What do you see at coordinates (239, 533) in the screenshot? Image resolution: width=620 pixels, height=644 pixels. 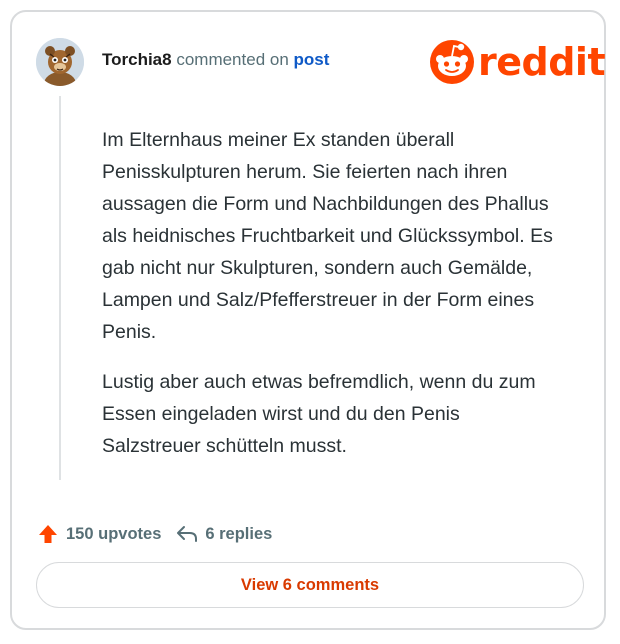 I see `replies-count: 6 replies` at bounding box center [239, 533].